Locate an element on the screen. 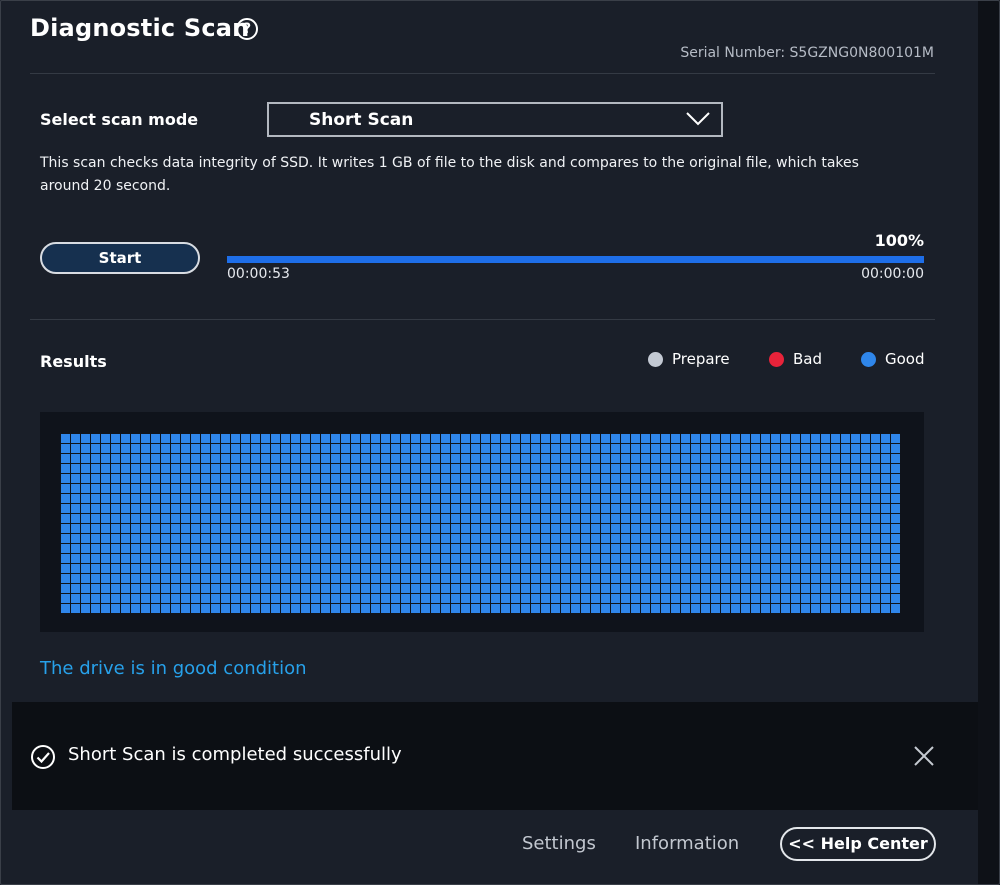 The width and height of the screenshot is (1000, 885). scan-mode-dropdown: Short Scan is located at coordinates (495, 119).